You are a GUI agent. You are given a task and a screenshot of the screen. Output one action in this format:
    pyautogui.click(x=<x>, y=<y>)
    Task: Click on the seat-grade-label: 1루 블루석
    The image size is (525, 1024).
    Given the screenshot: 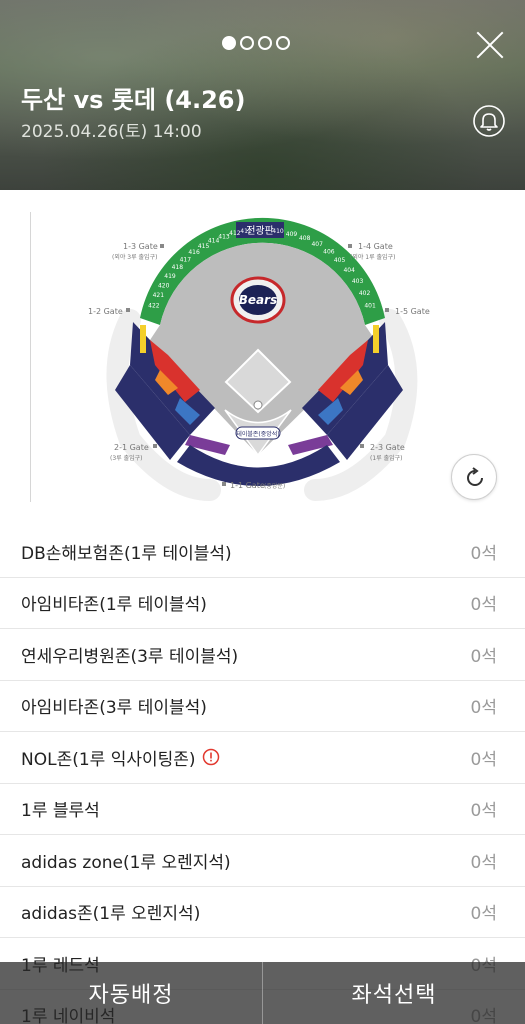 What is the action you would take?
    pyautogui.click(x=60, y=811)
    